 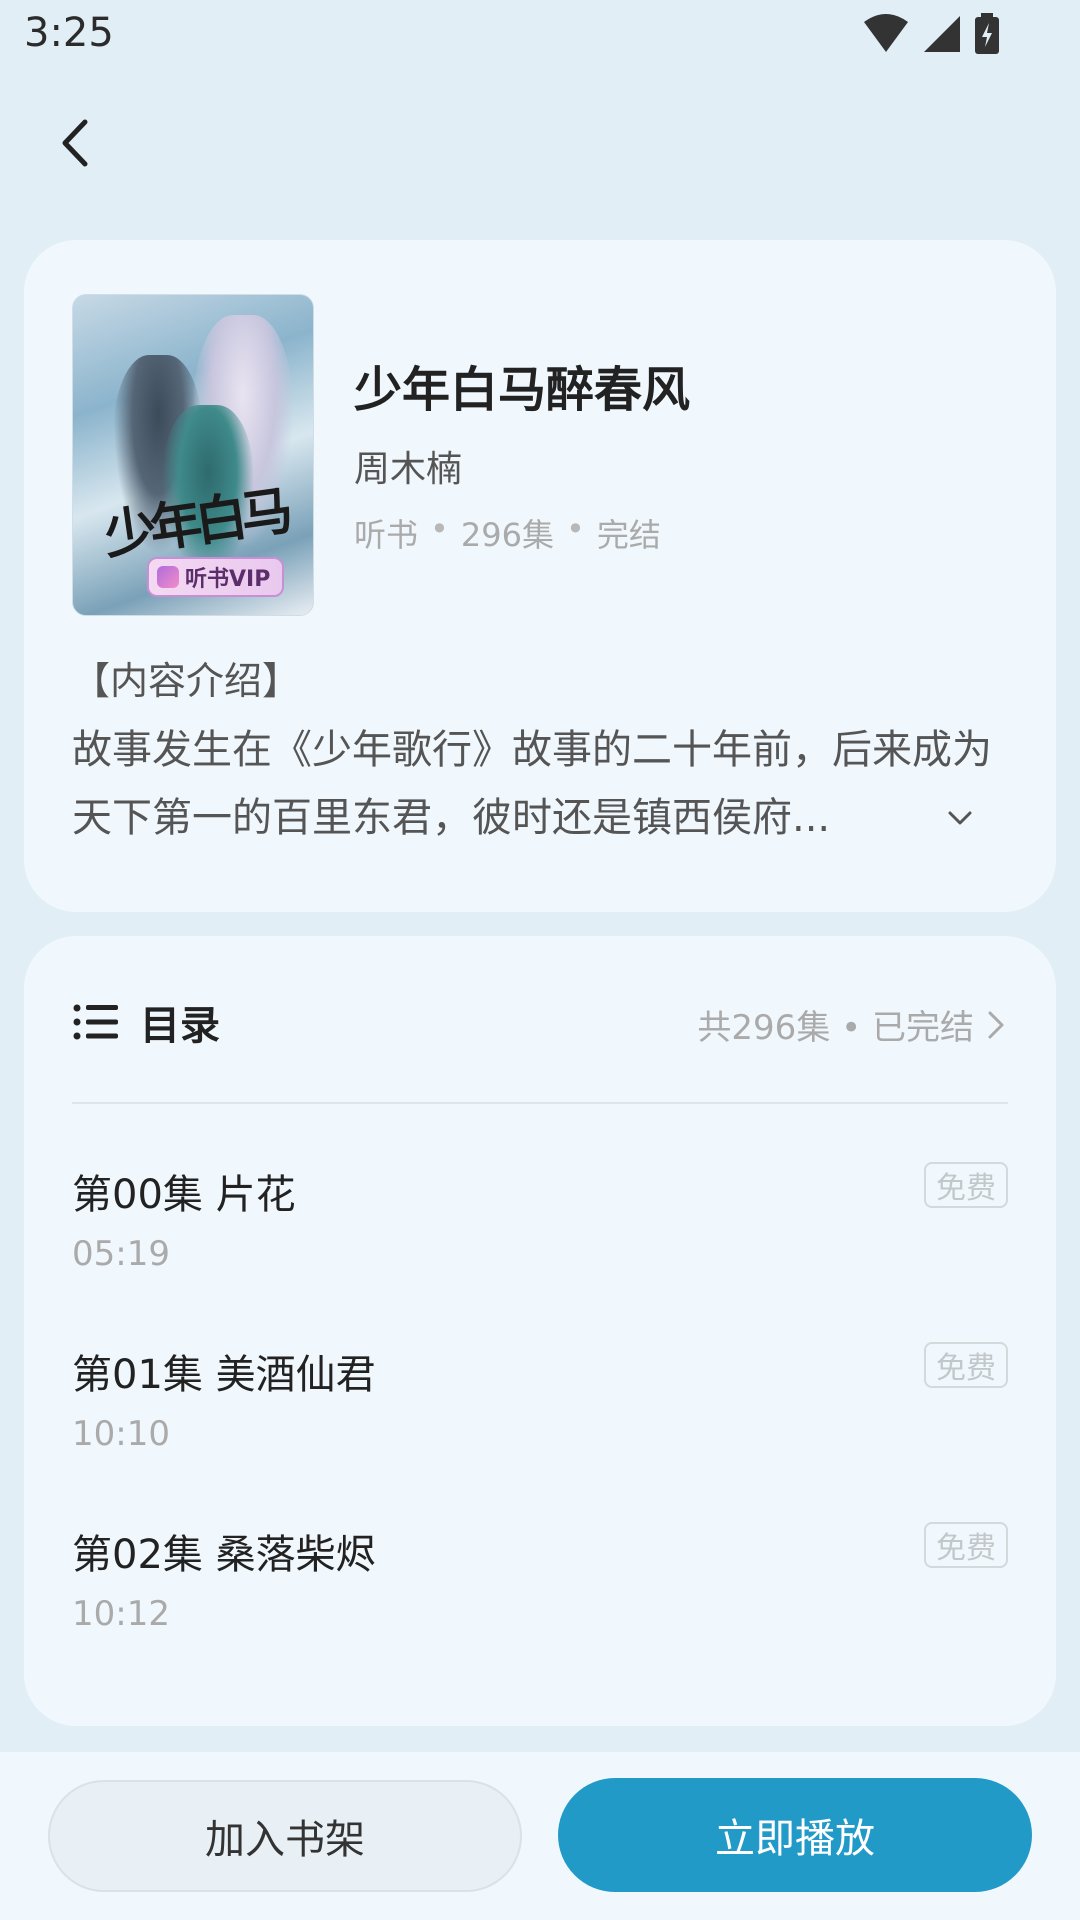 What do you see at coordinates (193, 455) in the screenshot?
I see `book-cover: 少年白马 听书VIP` at bounding box center [193, 455].